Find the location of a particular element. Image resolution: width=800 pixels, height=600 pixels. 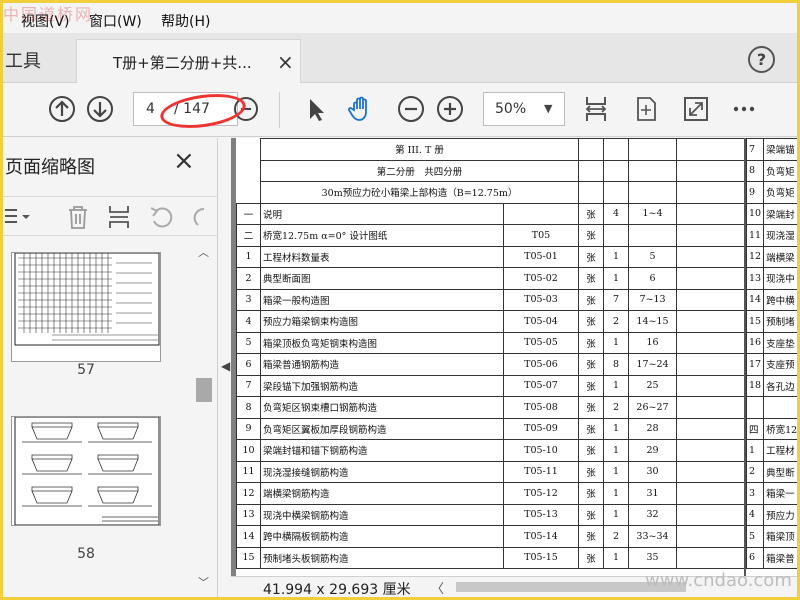

previous-page-icon is located at coordinates (62, 109).